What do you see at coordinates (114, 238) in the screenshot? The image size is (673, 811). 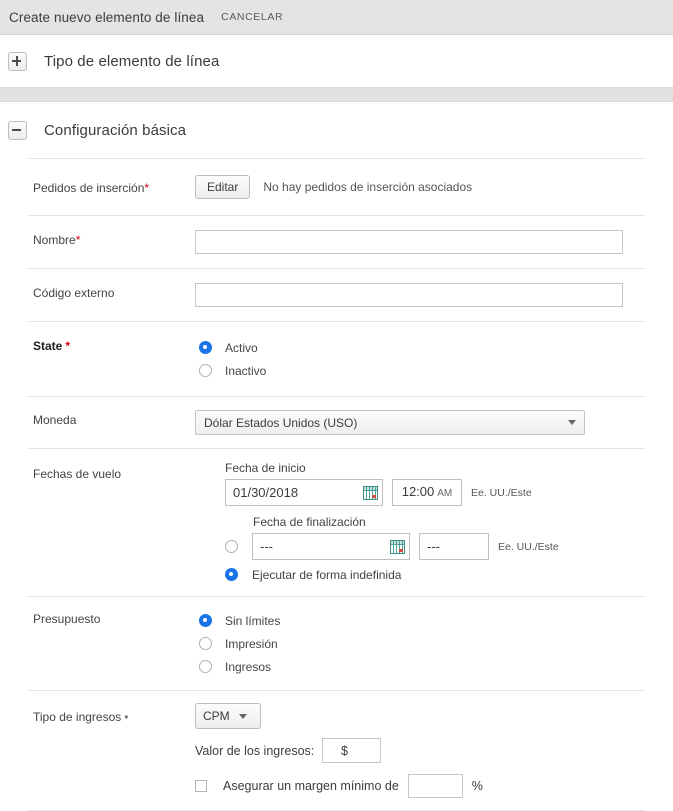 I see `label-name: Nombre*` at bounding box center [114, 238].